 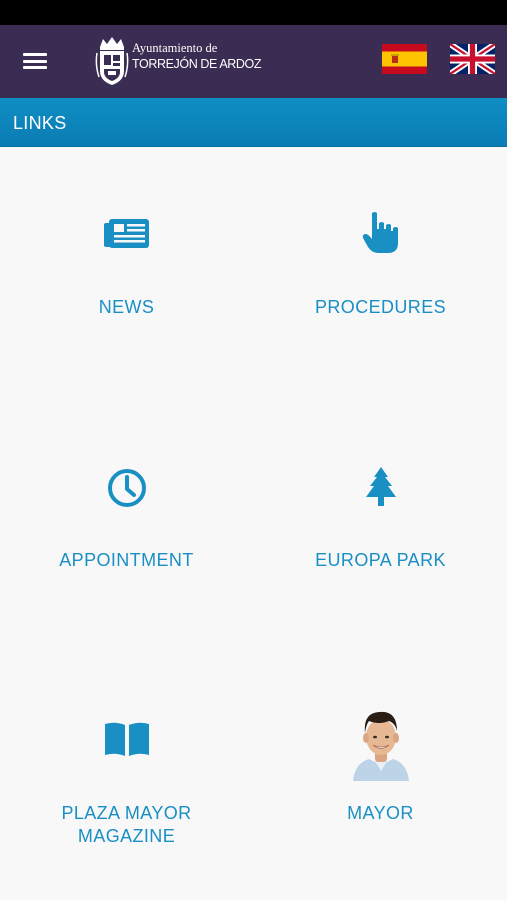 I want to click on logo-title: Ayuntamiento de, so click(x=175, y=48).